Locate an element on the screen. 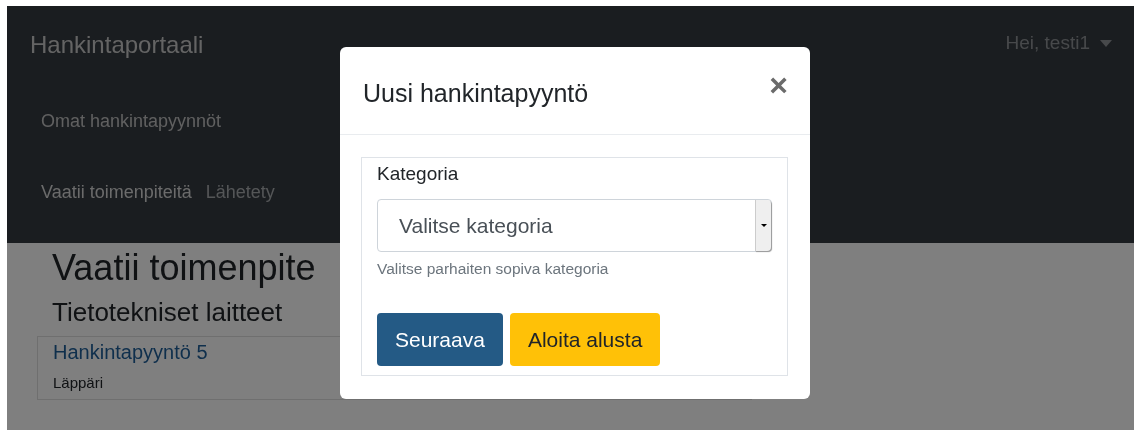 This screenshot has width=1134, height=430. request-link: Hankintapyyntö 5 is located at coordinates (130, 352).